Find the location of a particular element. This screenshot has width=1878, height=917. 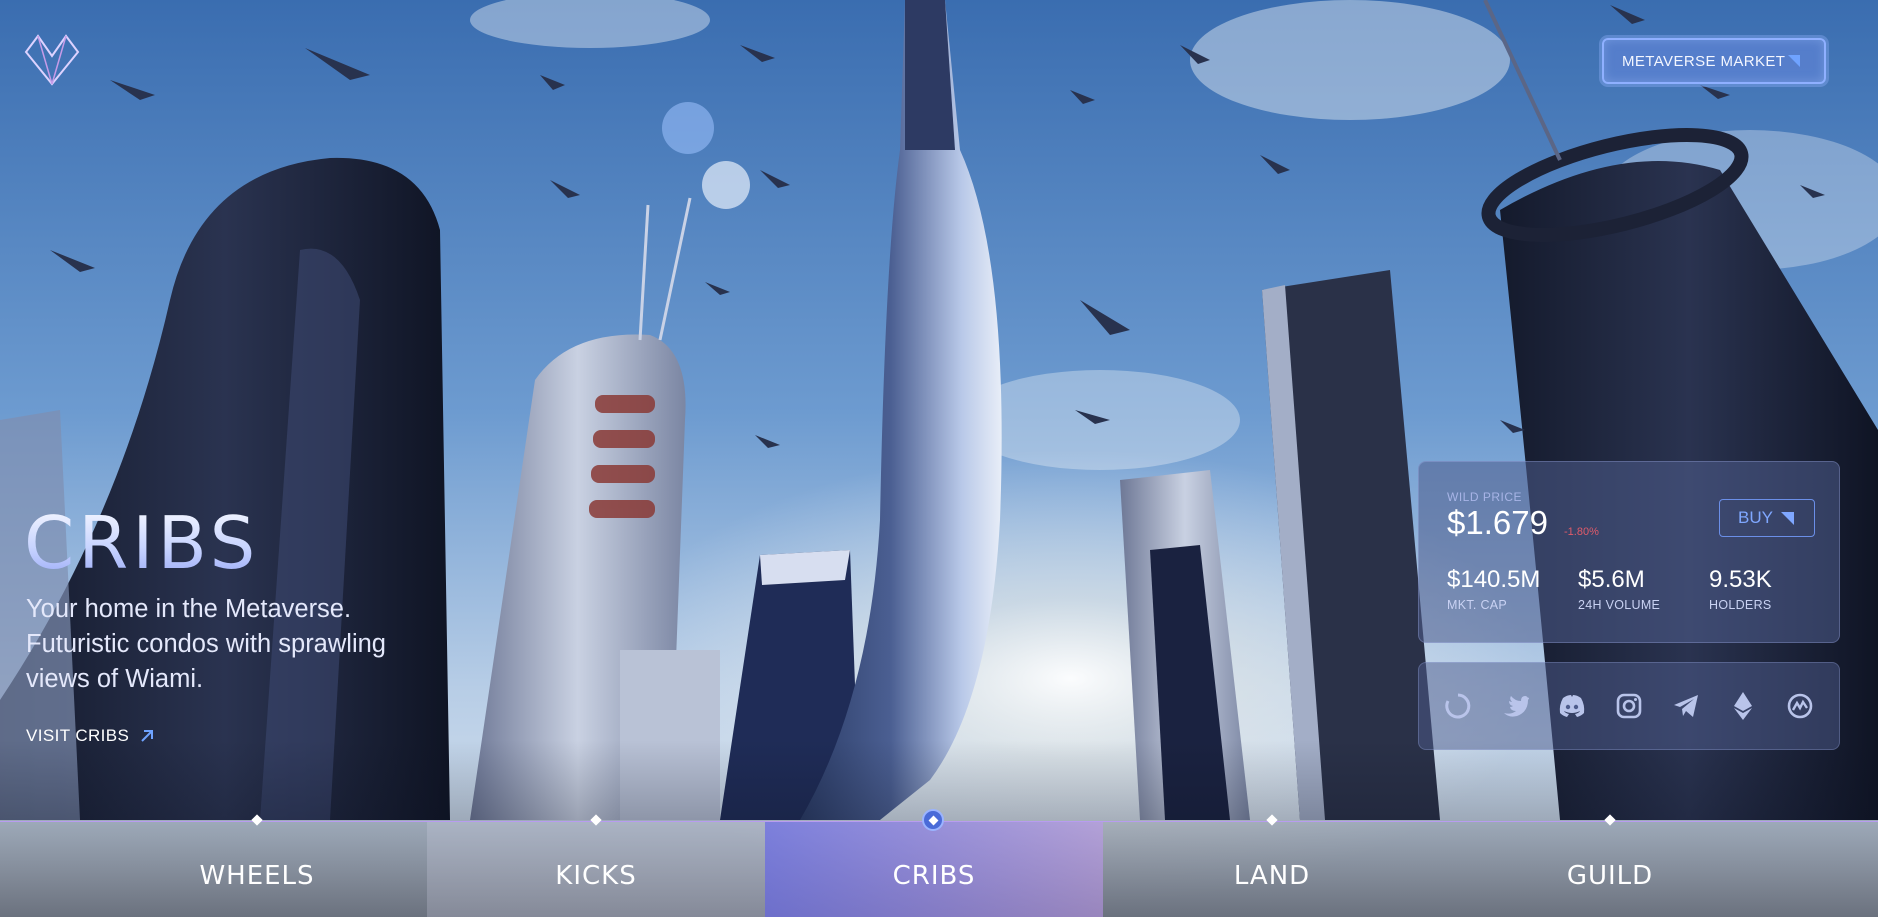

stat-market-cap: $140.5M MKT. CAP is located at coordinates (1493, 589).